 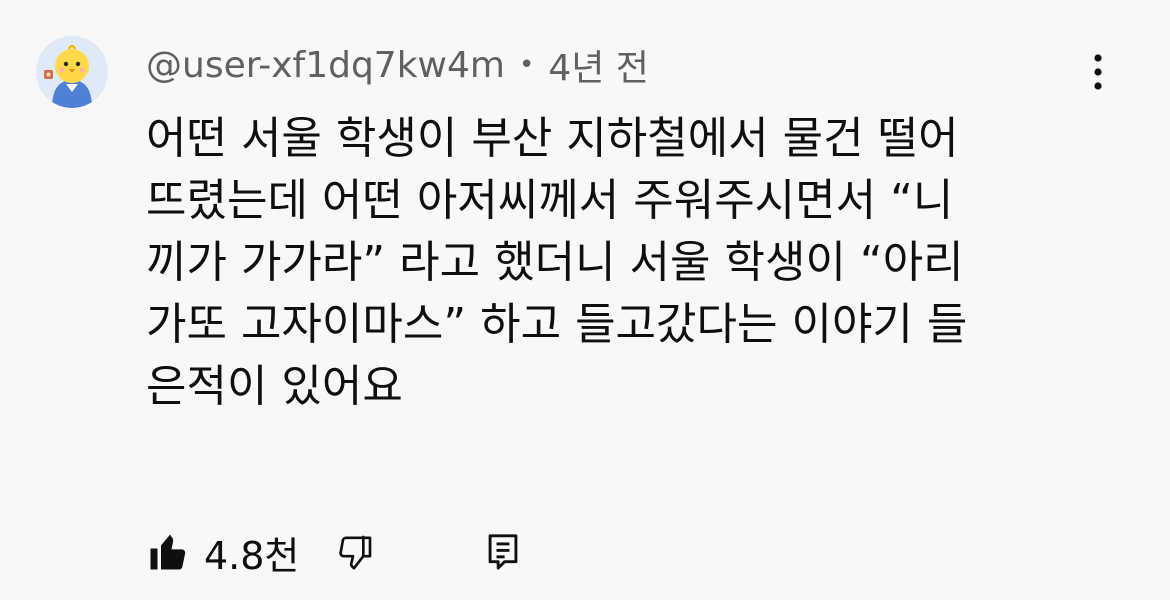 I want to click on avatar, so click(x=72, y=72).